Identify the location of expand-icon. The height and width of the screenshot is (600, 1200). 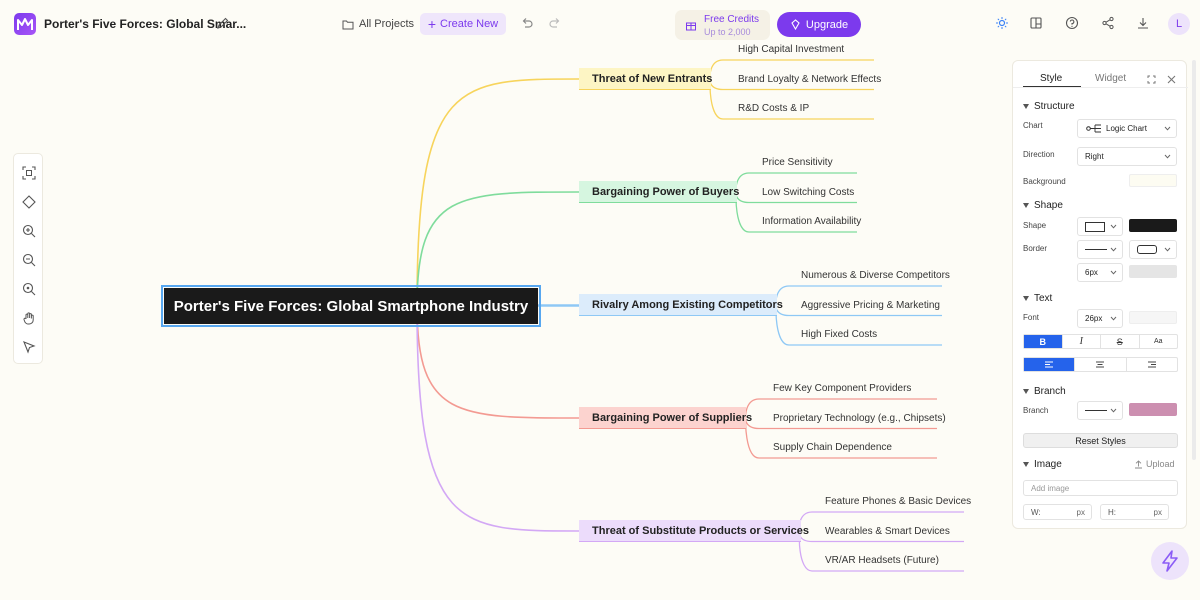
(1151, 79).